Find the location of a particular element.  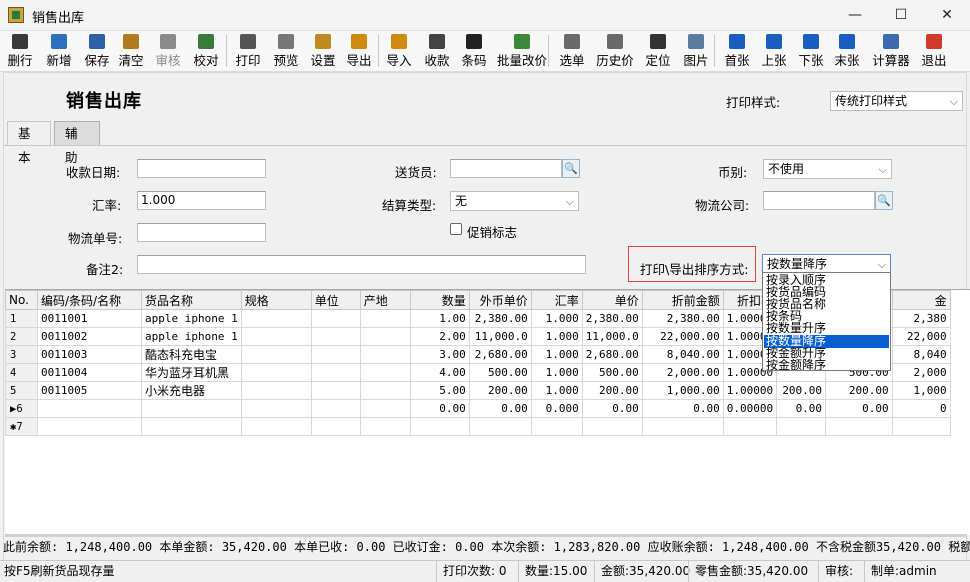

table-cell: 0011004 is located at coordinates (89, 372).